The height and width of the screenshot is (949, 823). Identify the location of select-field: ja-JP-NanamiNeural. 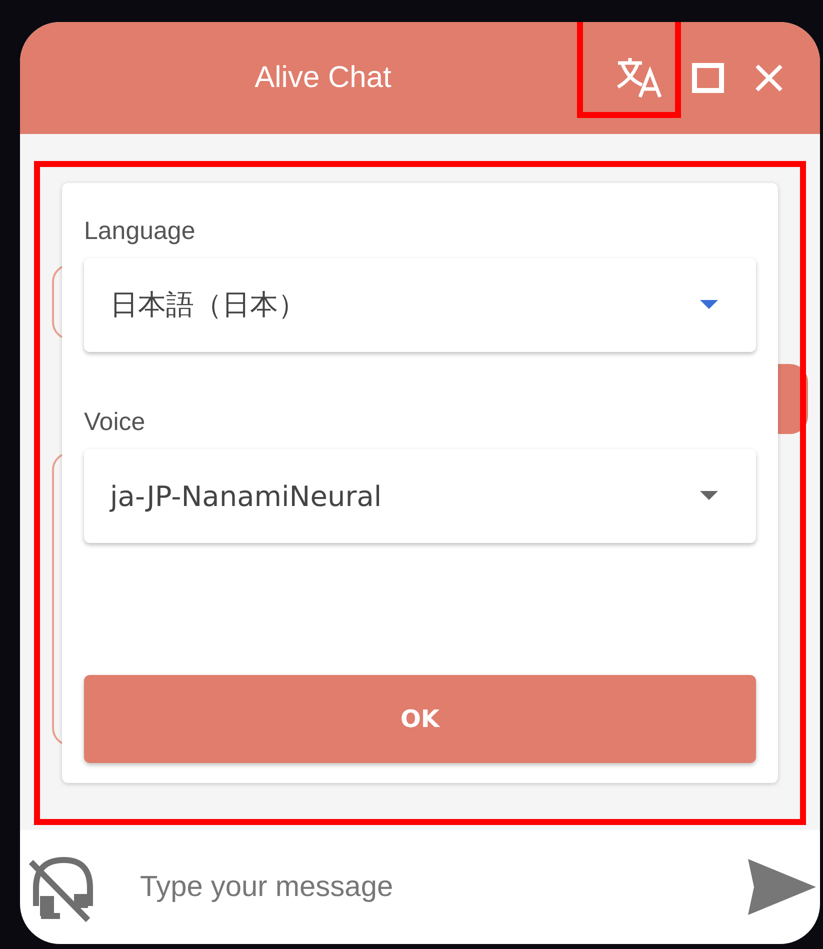
(420, 496).